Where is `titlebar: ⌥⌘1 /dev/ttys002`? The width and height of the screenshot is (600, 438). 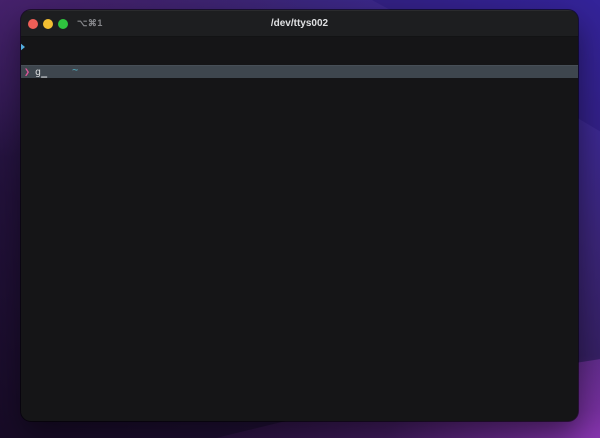
titlebar: ⌥⌘1 /dev/ttys002 is located at coordinates (299, 23).